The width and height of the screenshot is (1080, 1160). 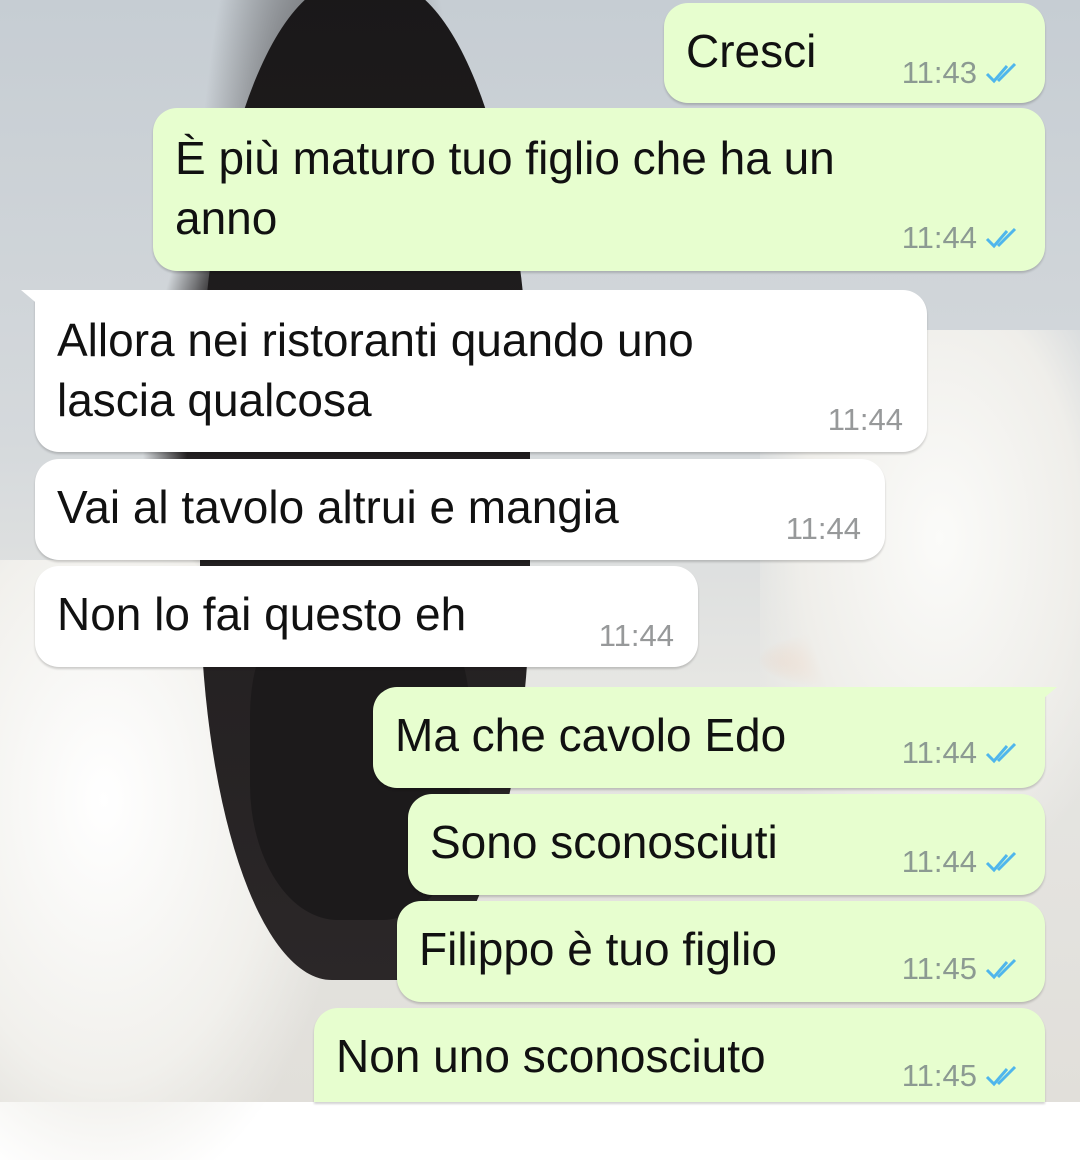 What do you see at coordinates (551, 1056) in the screenshot?
I see `message-text: Non uno sconosciuto` at bounding box center [551, 1056].